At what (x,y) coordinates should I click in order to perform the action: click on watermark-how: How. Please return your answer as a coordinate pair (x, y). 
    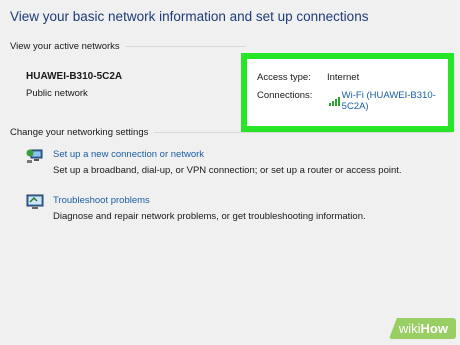
    Looking at the image, I should click on (434, 328).